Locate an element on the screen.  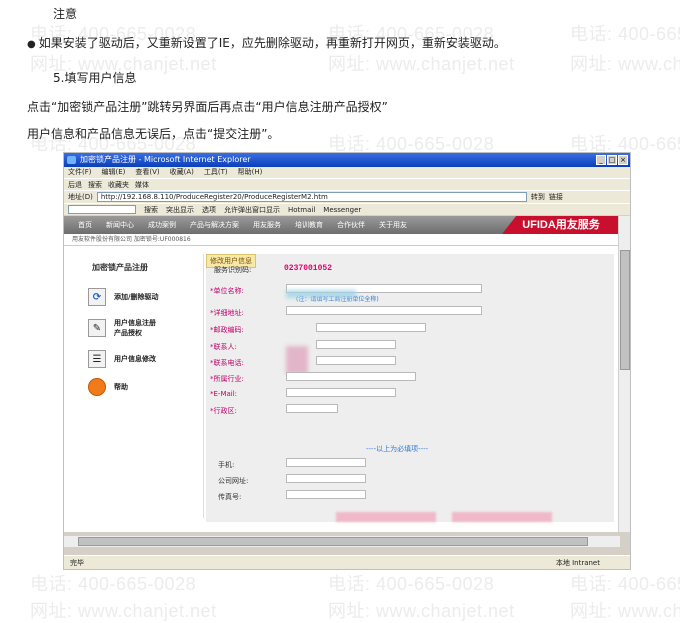
ufida-logo: UFIDA用友服务 is located at coordinates (561, 225).